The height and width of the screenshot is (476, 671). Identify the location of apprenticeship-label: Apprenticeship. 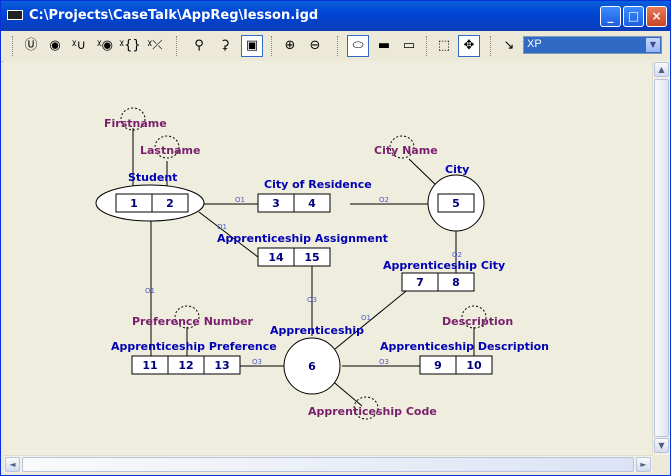
(317, 330).